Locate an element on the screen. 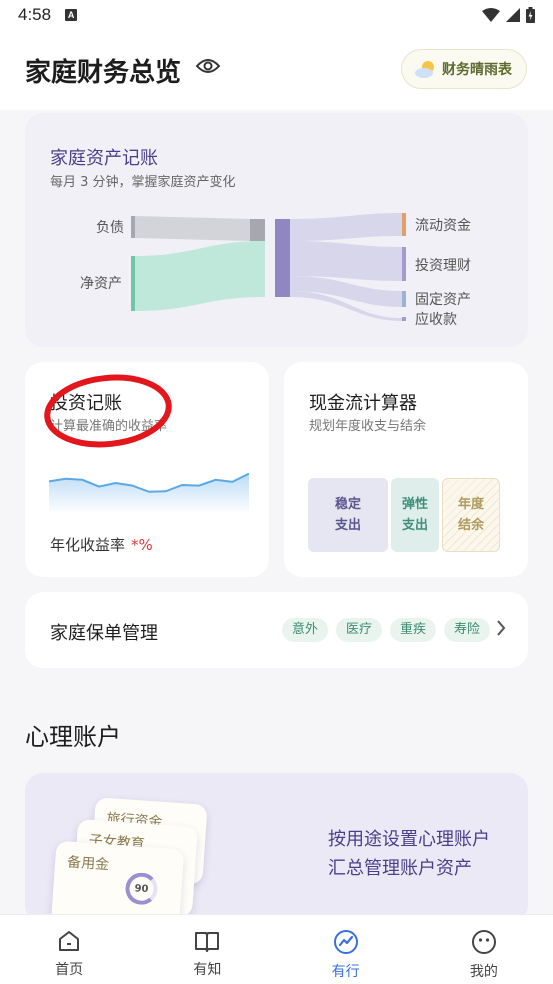  bottom-tab-bar: 首页 有知 有行 我的 is located at coordinates (276, 949).